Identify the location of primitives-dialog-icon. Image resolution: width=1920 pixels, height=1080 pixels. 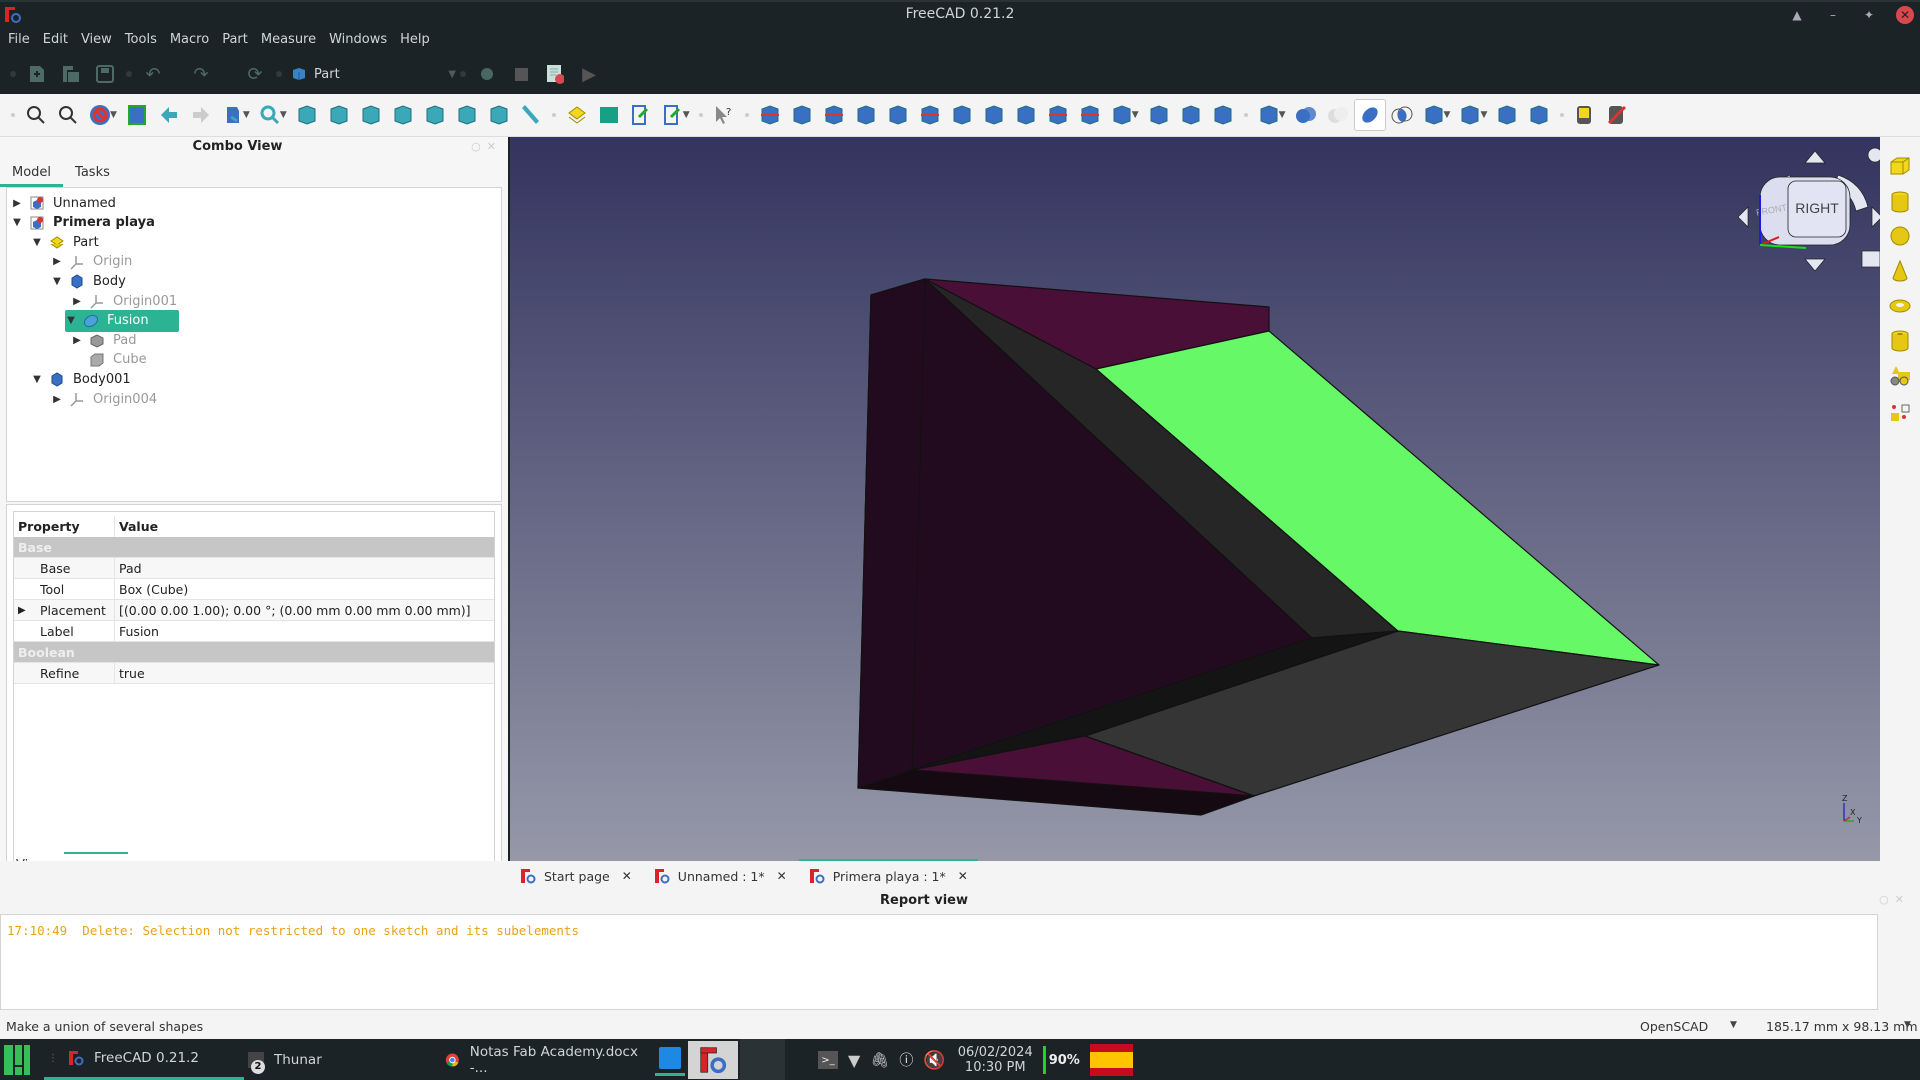
(1900, 376).